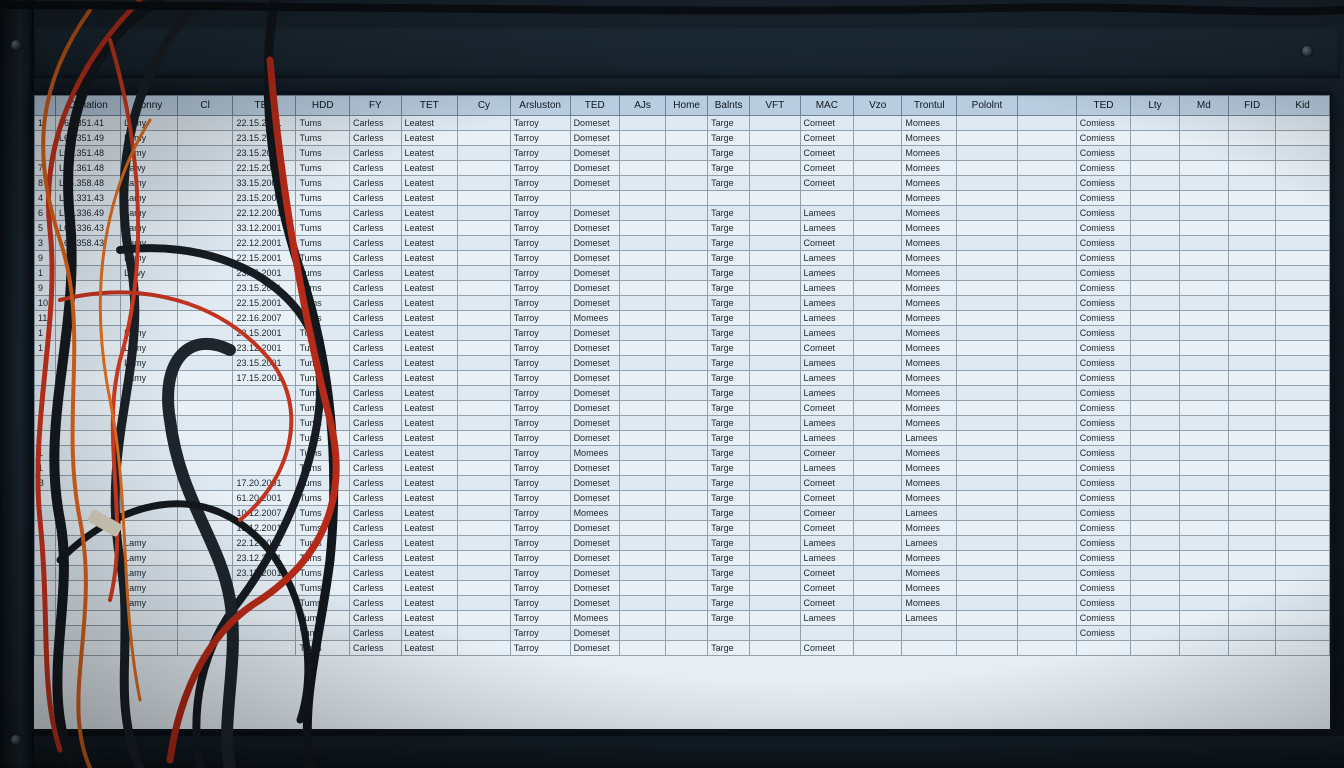 Image resolution: width=1344 pixels, height=768 pixels. Describe the element at coordinates (66, 388) in the screenshot. I see `cable-orange` at that location.